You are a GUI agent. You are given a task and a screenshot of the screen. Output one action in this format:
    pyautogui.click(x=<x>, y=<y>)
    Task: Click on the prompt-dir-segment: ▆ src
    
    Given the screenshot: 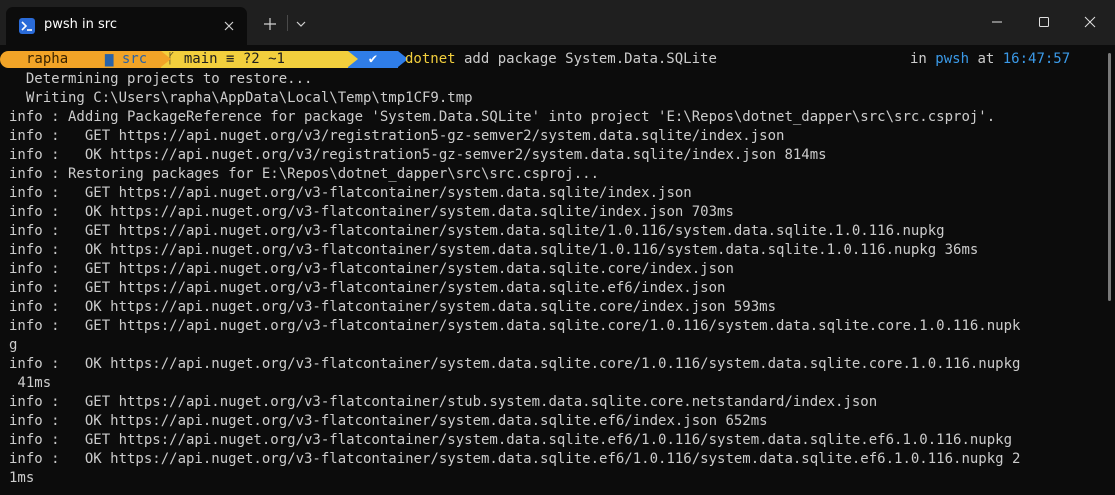 What is the action you would take?
    pyautogui.click(x=122, y=59)
    